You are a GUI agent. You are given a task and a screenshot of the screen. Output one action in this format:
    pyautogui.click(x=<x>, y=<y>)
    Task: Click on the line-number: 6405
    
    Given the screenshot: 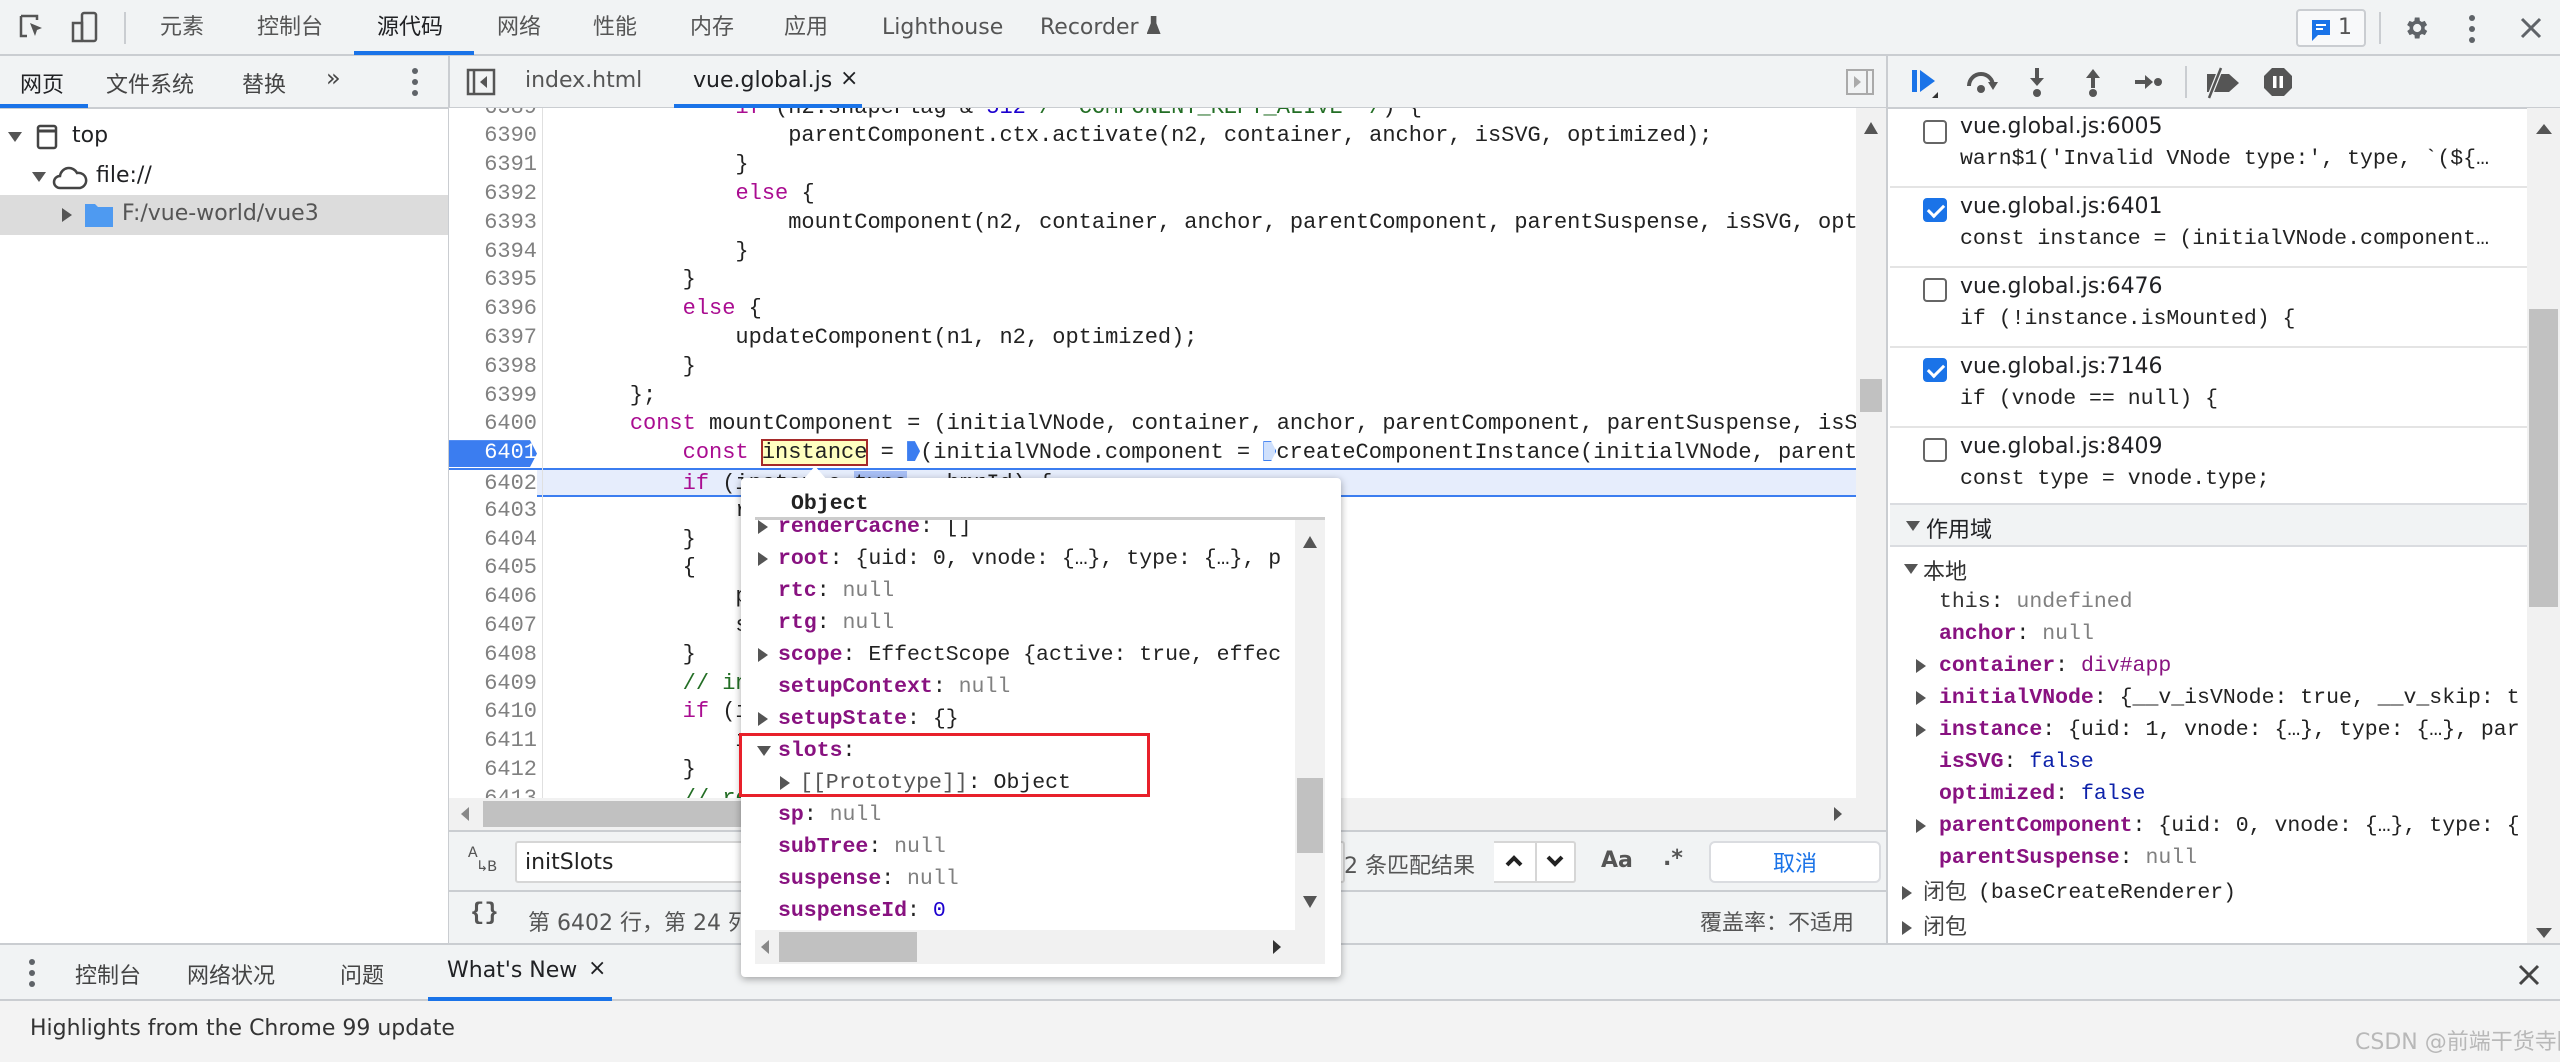 What is the action you would take?
    pyautogui.click(x=493, y=568)
    